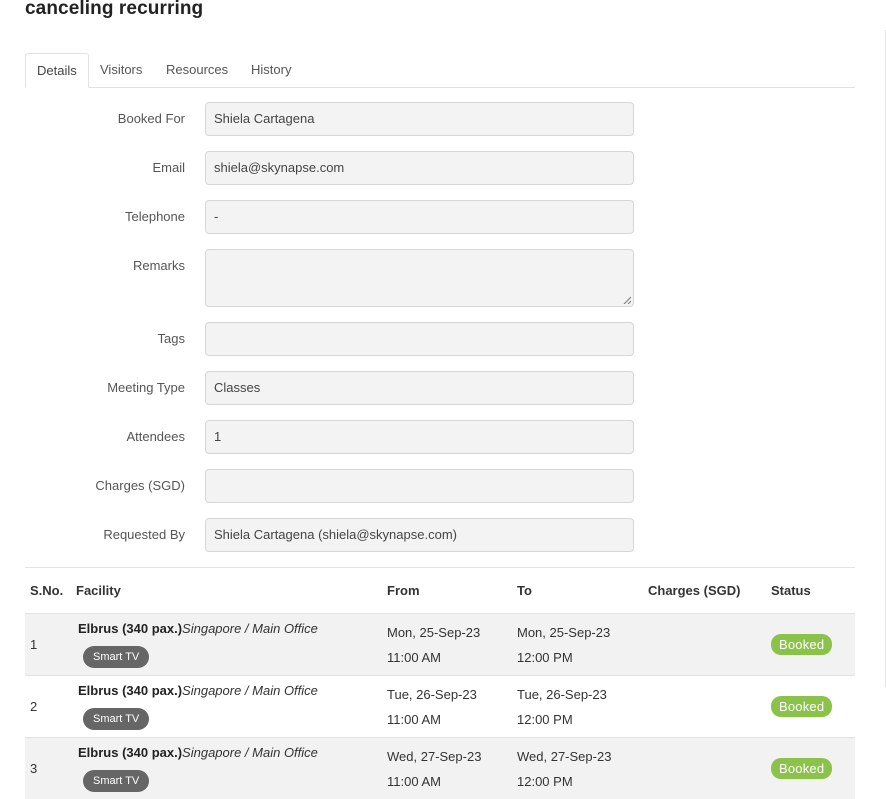 The width and height of the screenshot is (886, 799). I want to click on booked-for-field: Shiela Cartagena, so click(419, 119).